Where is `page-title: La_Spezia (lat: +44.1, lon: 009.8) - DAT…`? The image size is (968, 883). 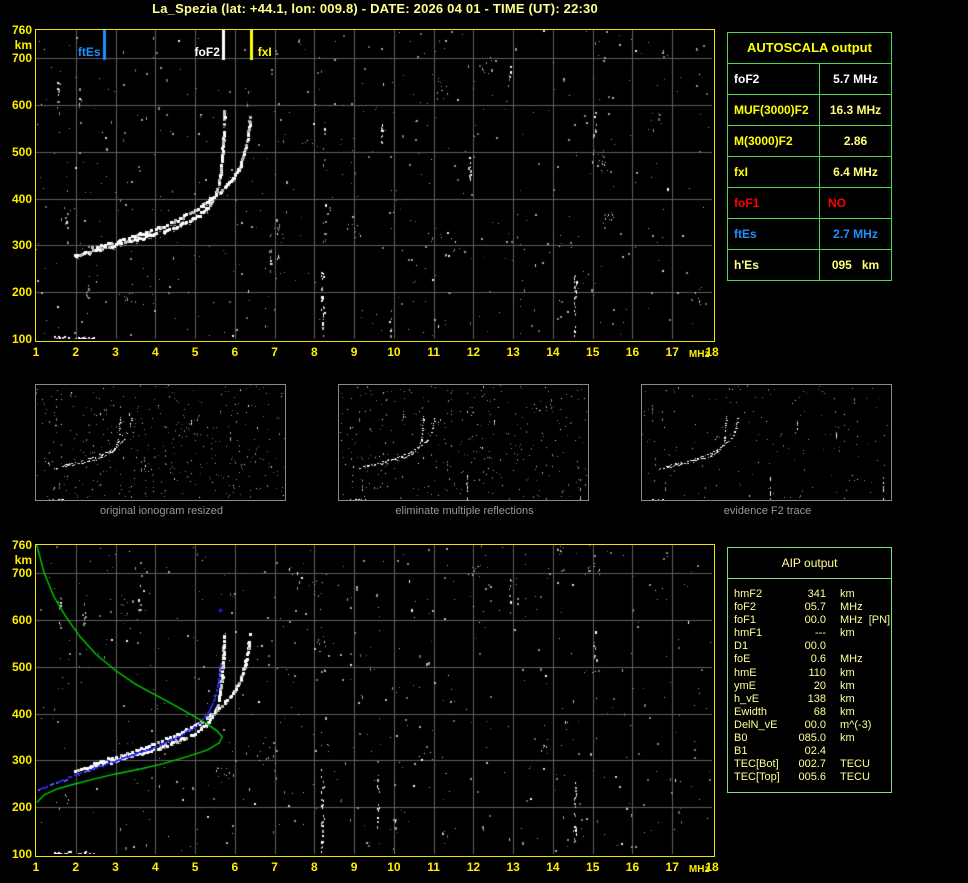 page-title: La_Spezia (lat: +44.1, lon: 009.8) - DAT… is located at coordinates (375, 8).